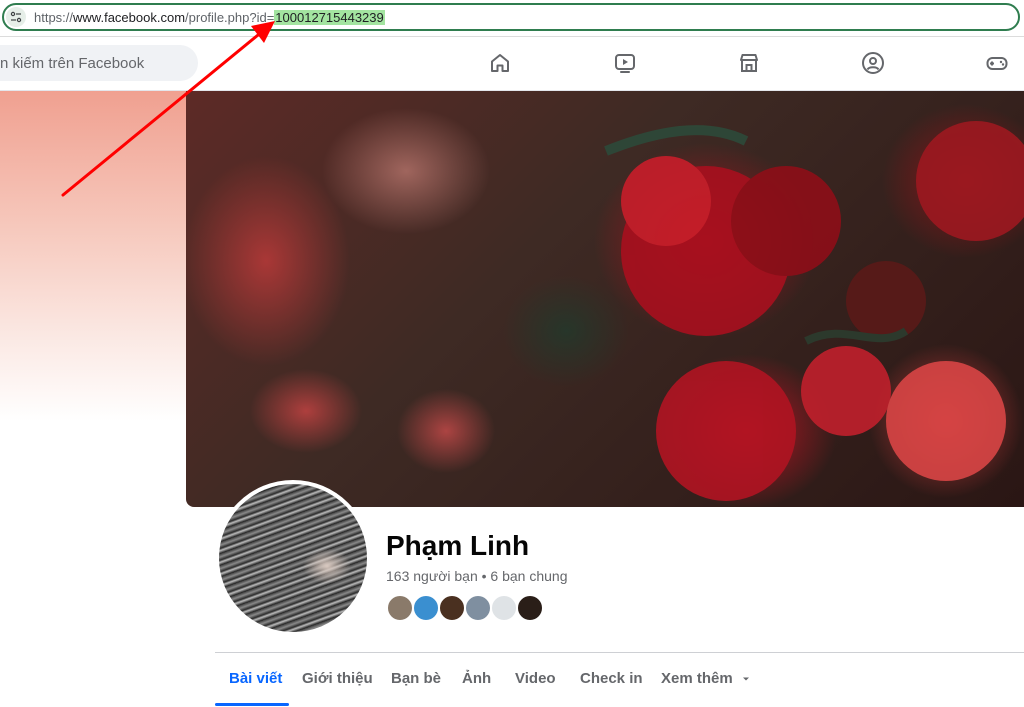 This screenshot has width=1024, height=707. Describe the element at coordinates (745, 679) in the screenshot. I see `caret-down-icon` at that location.